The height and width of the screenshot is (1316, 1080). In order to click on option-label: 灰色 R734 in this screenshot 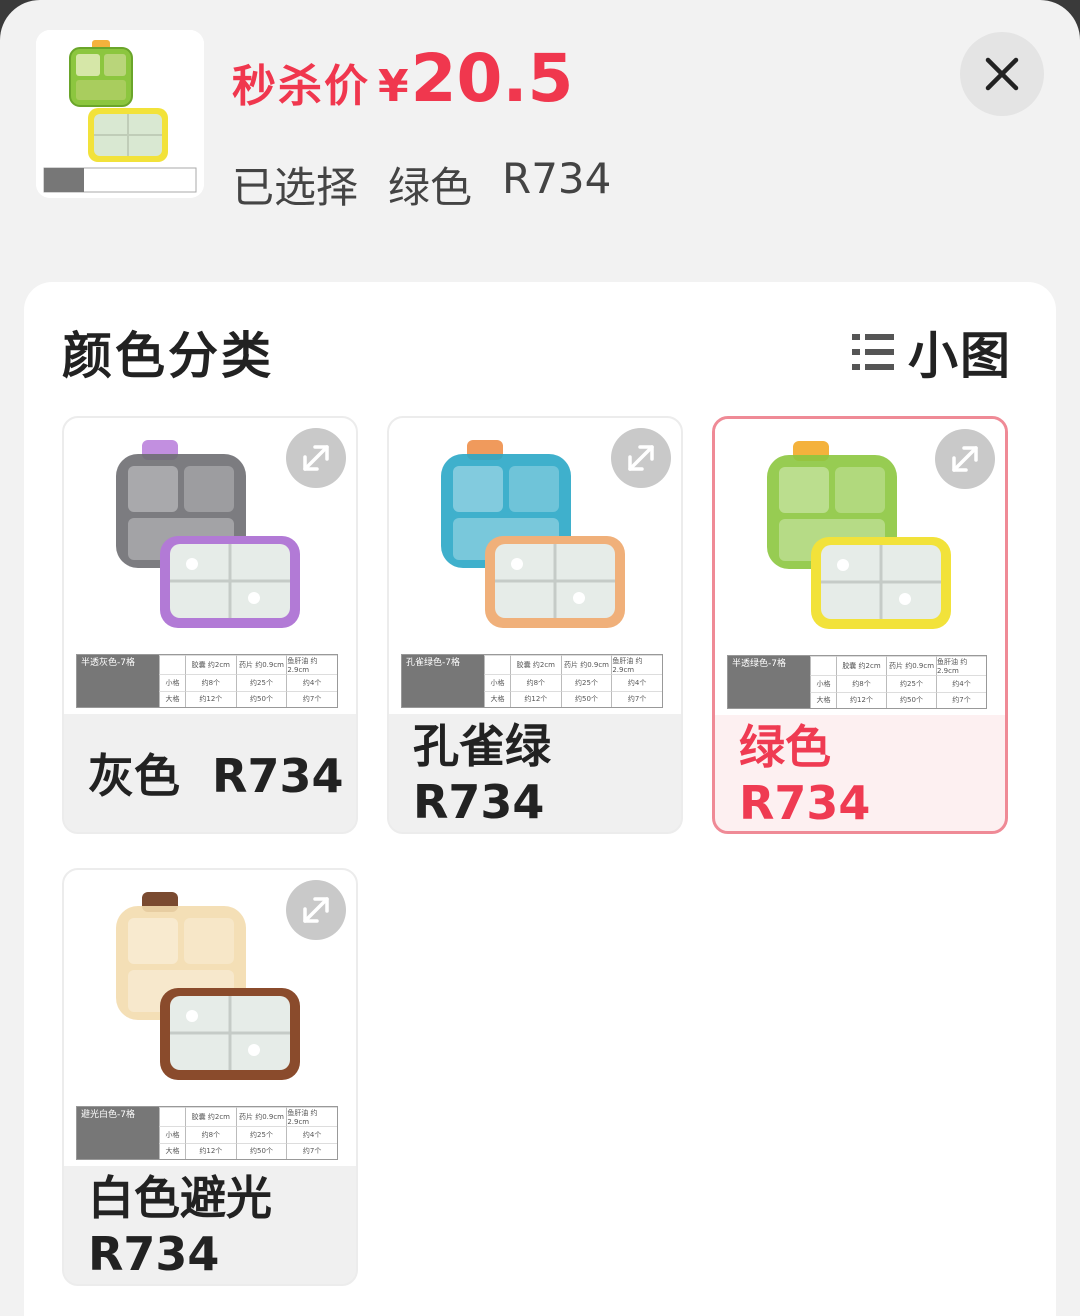, I will do `click(216, 776)`.